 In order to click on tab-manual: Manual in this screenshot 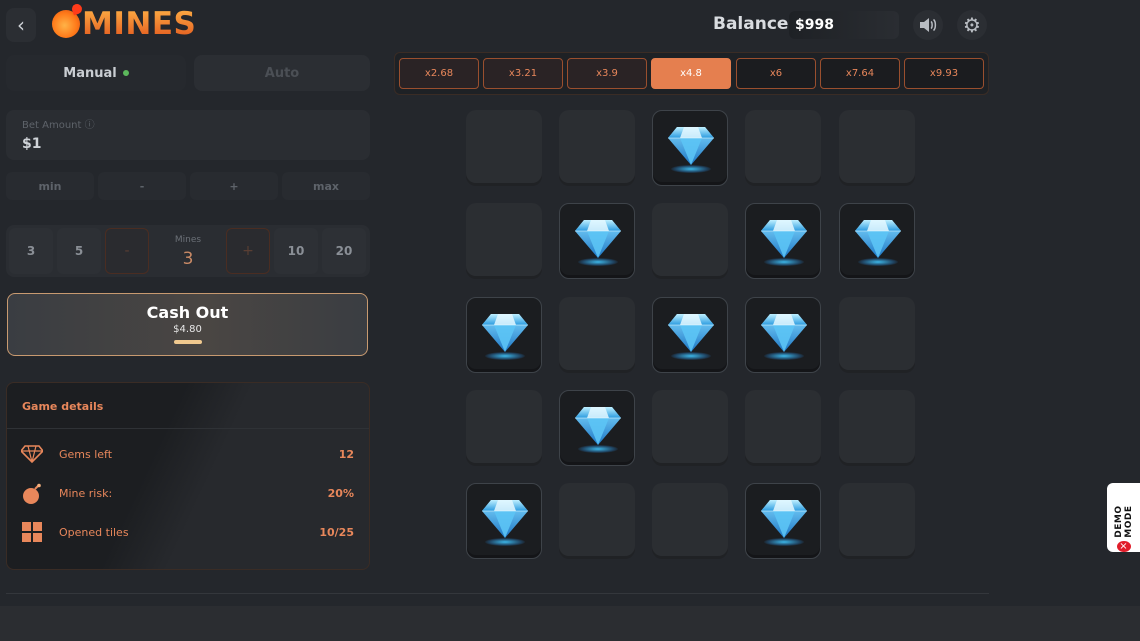, I will do `click(96, 73)`.